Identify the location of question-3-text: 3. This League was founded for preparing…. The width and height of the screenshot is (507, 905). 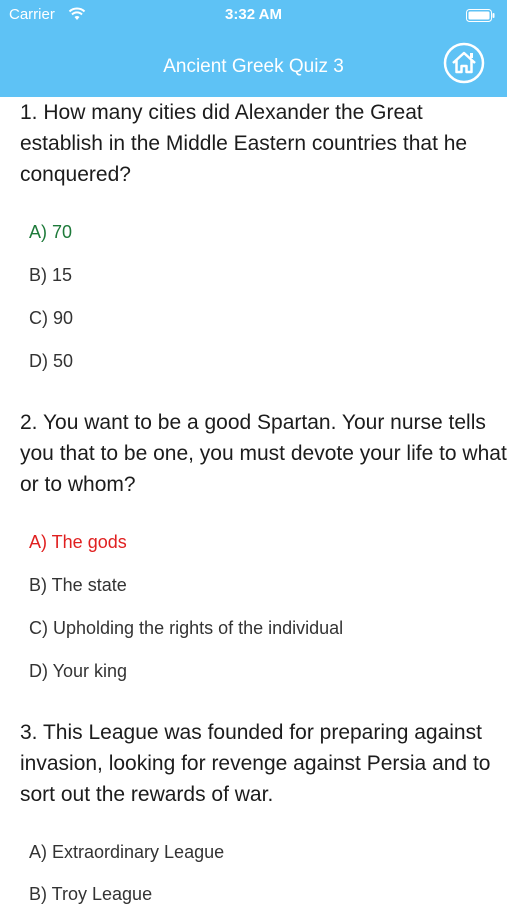
(255, 763).